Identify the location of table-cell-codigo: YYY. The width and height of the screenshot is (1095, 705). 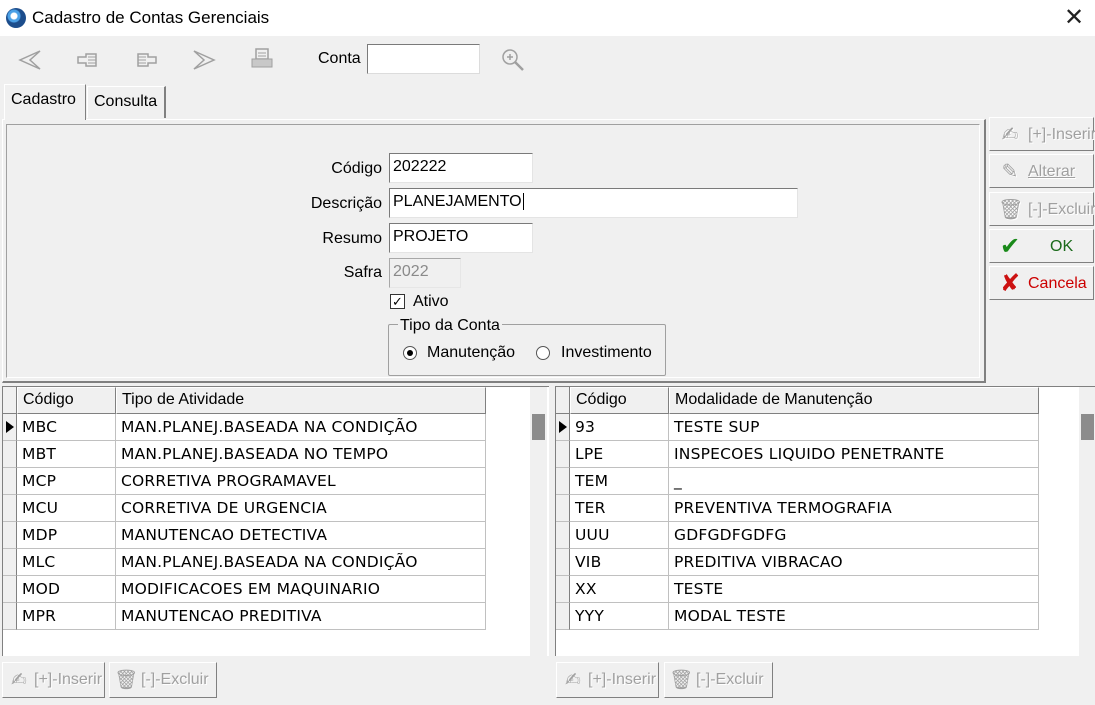
(619, 616).